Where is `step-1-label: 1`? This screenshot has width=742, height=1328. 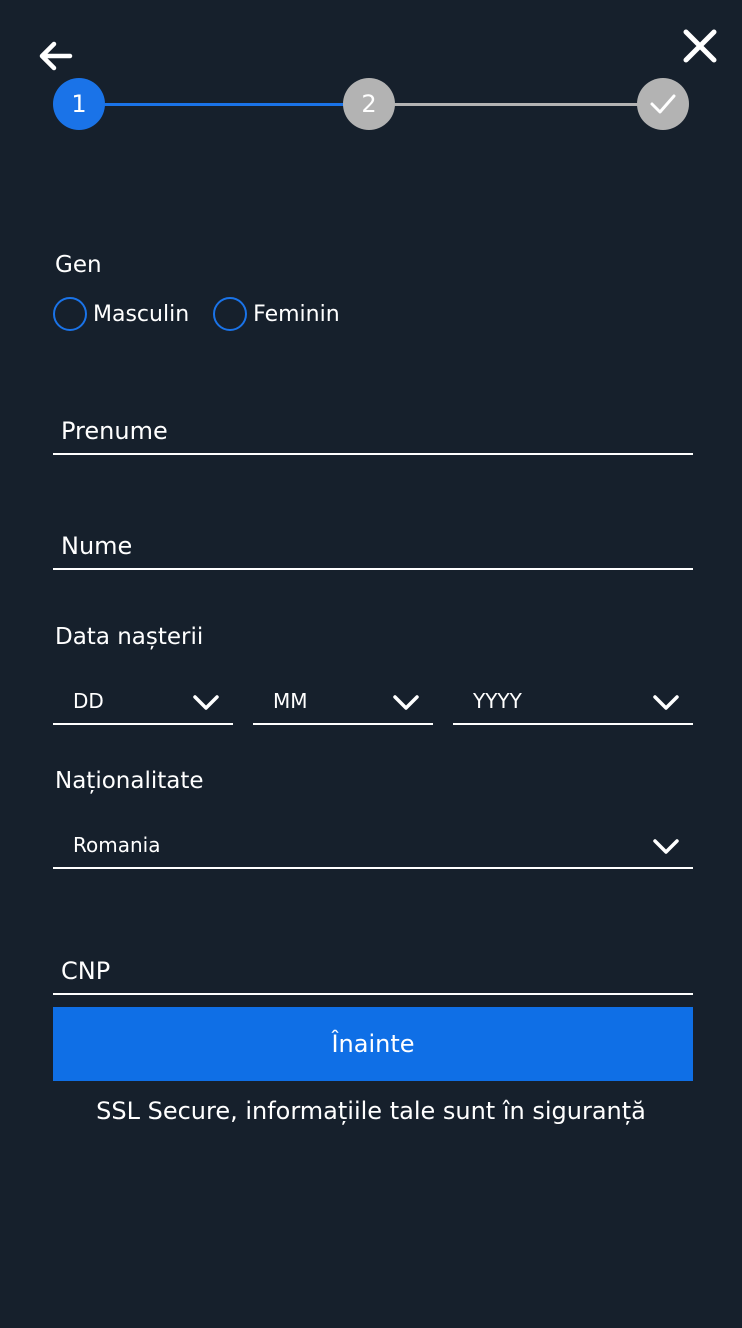 step-1-label: 1 is located at coordinates (79, 104).